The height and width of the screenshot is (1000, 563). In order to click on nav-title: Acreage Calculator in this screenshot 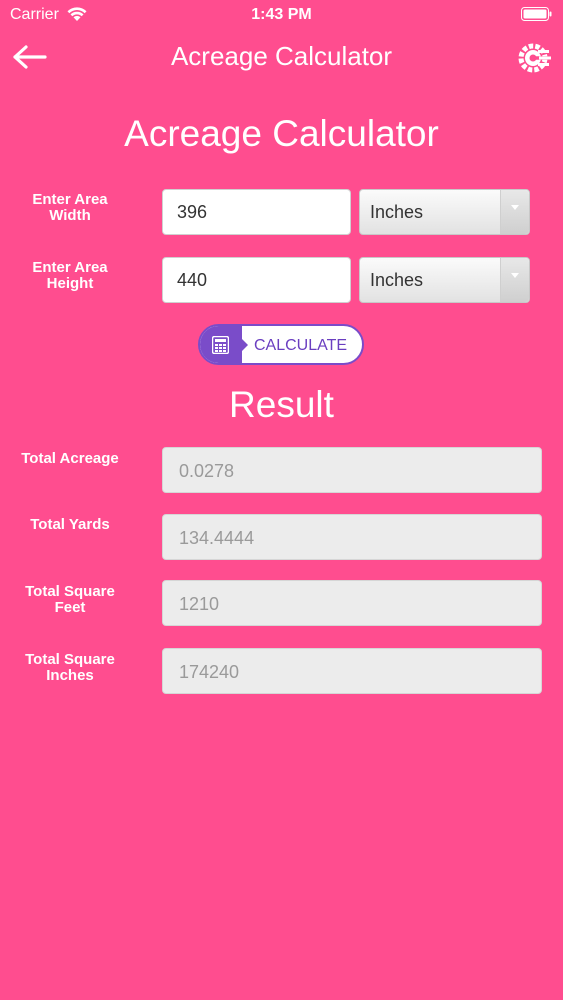, I will do `click(281, 56)`.